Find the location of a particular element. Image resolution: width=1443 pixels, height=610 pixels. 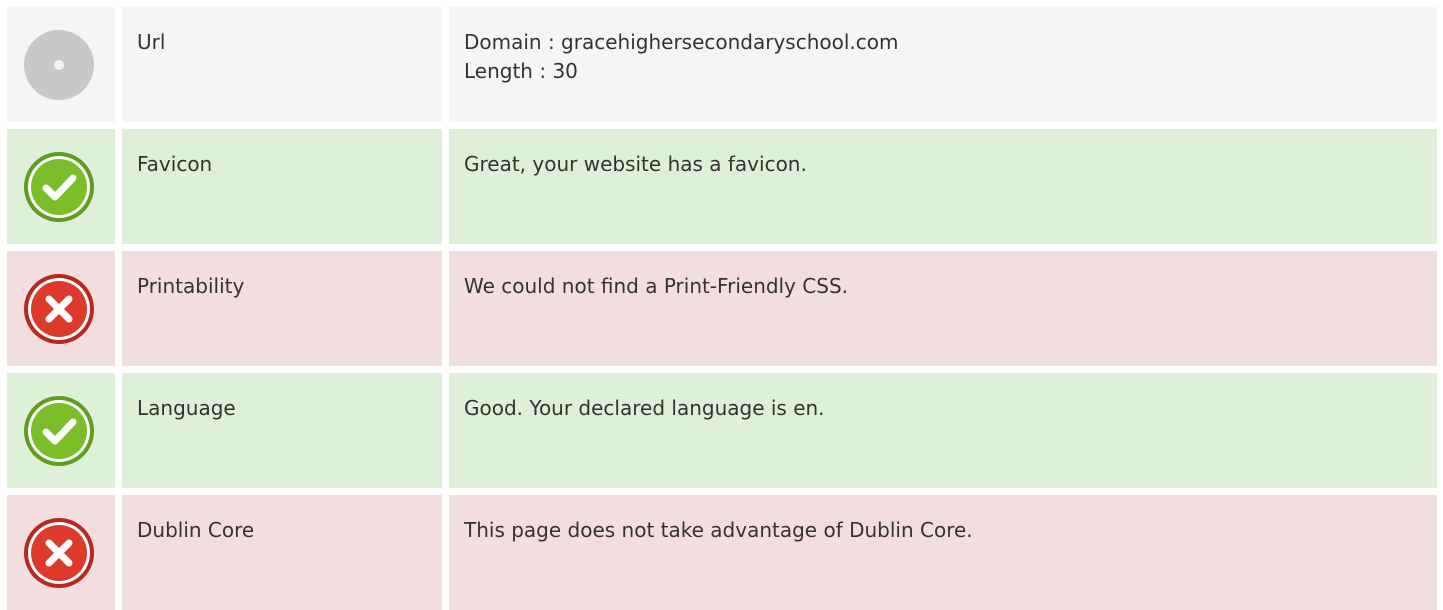

check-result-line: Great, your website has a favicon. is located at coordinates (635, 164).